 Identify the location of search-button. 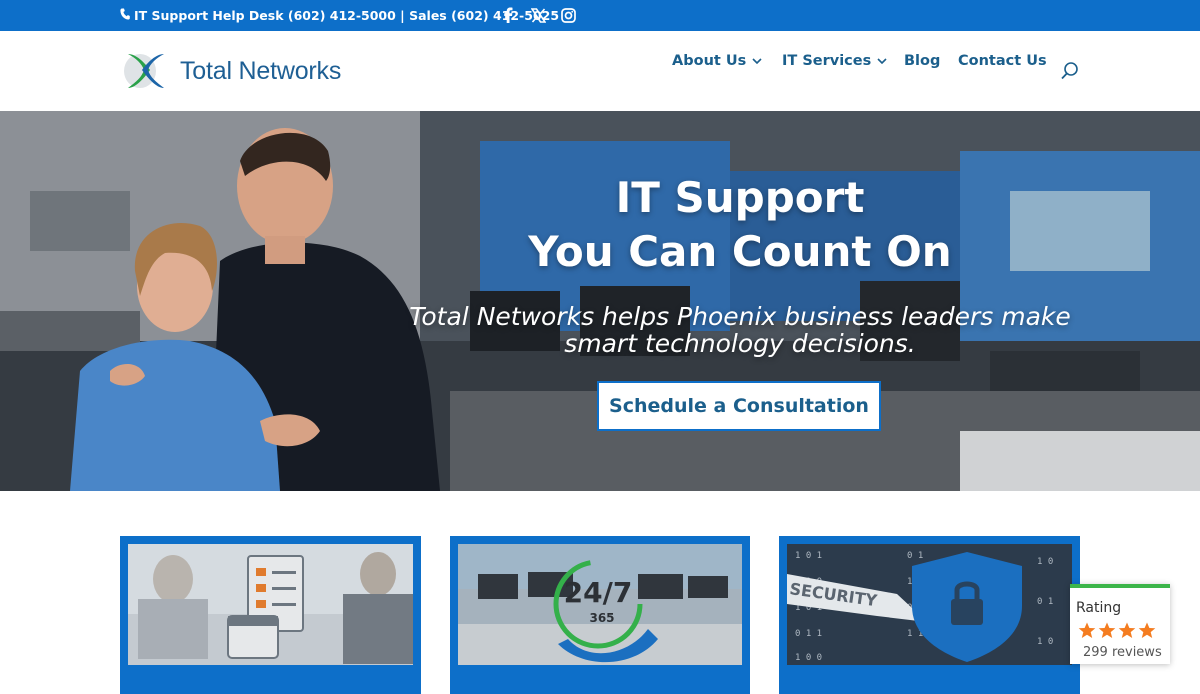
(1070, 71).